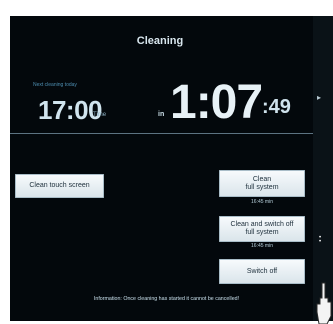  I want to click on clean-full-system-label-2: full system, so click(262, 187).